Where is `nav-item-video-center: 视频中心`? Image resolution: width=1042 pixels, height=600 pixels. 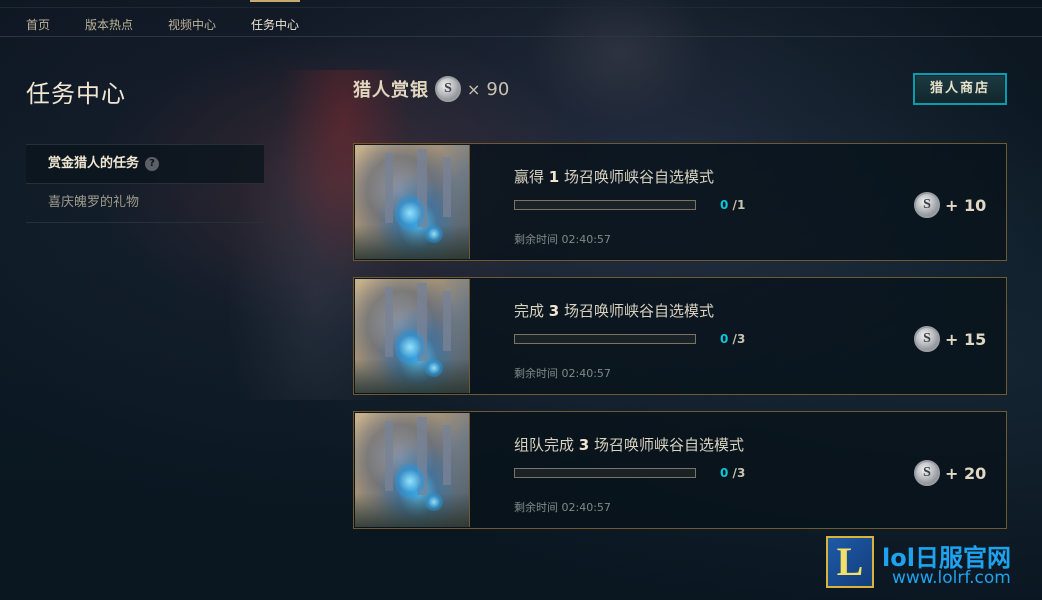 nav-item-video-center: 视频中心 is located at coordinates (192, 24).